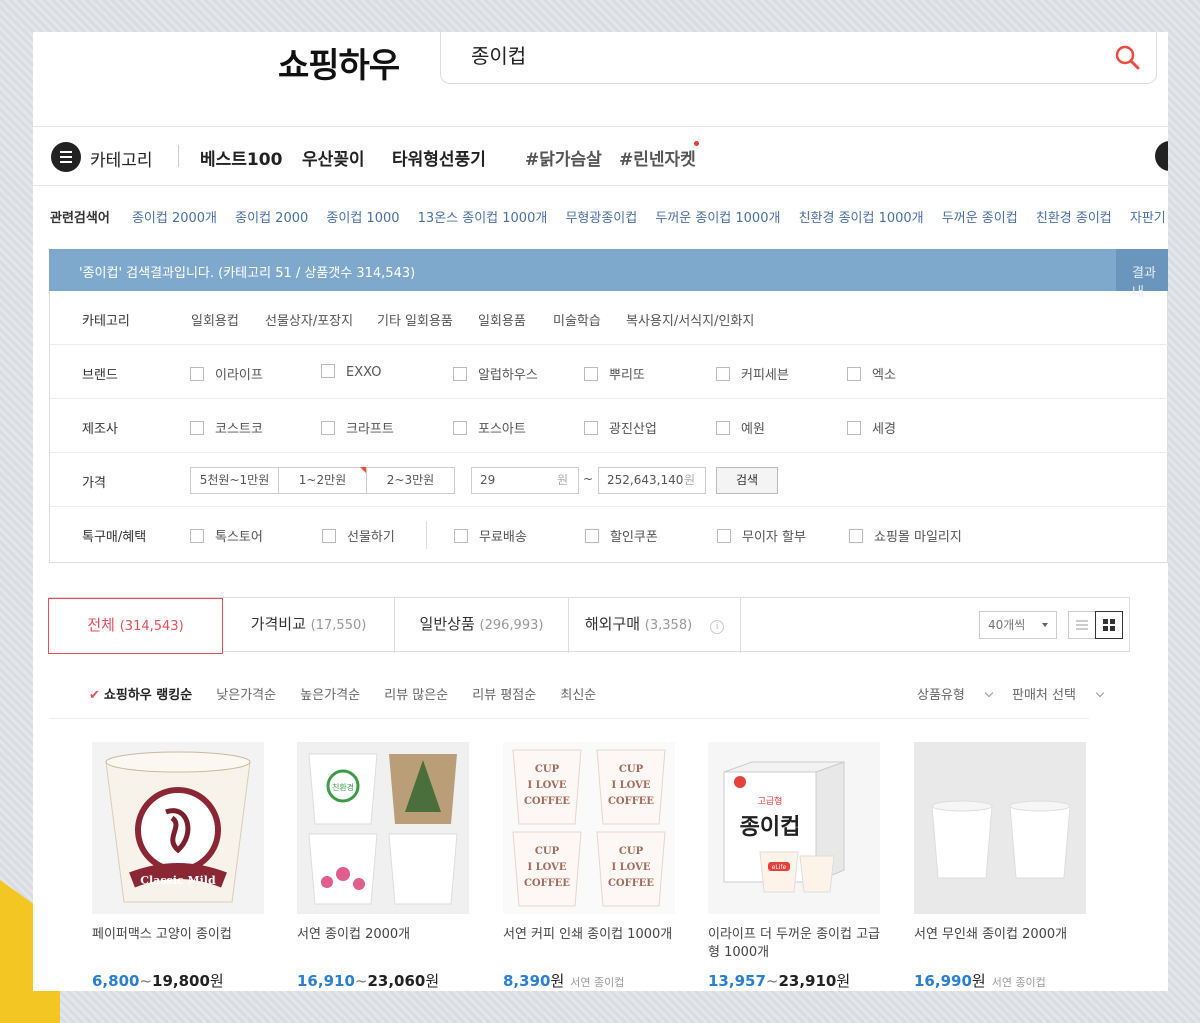 Image resolution: width=1200 pixels, height=1023 pixels. Describe the element at coordinates (489, 427) in the screenshot. I see `maker-checkbox: 포스아트` at that location.